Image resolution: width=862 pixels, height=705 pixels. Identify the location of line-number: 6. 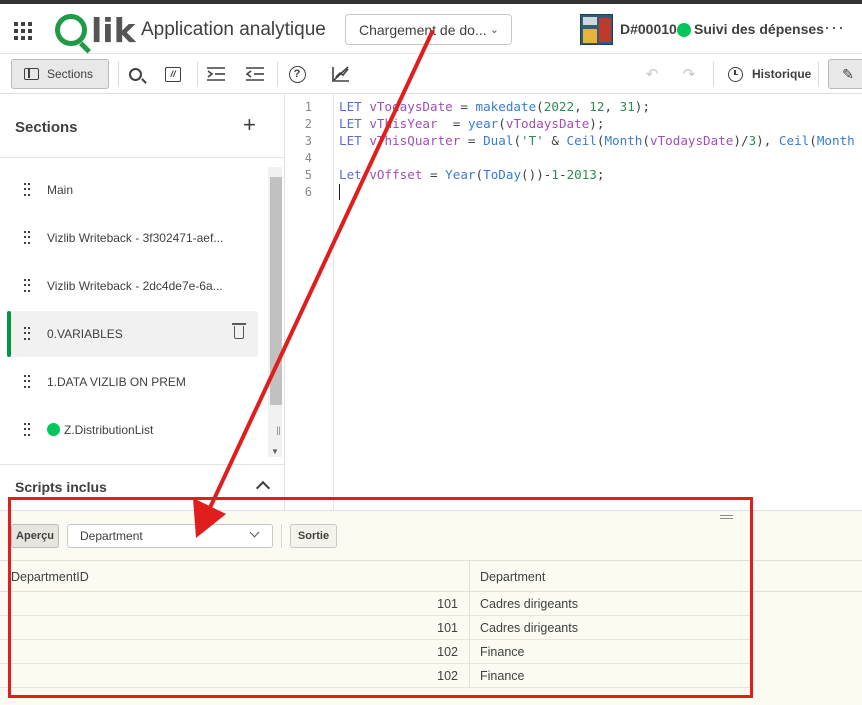
(308, 192).